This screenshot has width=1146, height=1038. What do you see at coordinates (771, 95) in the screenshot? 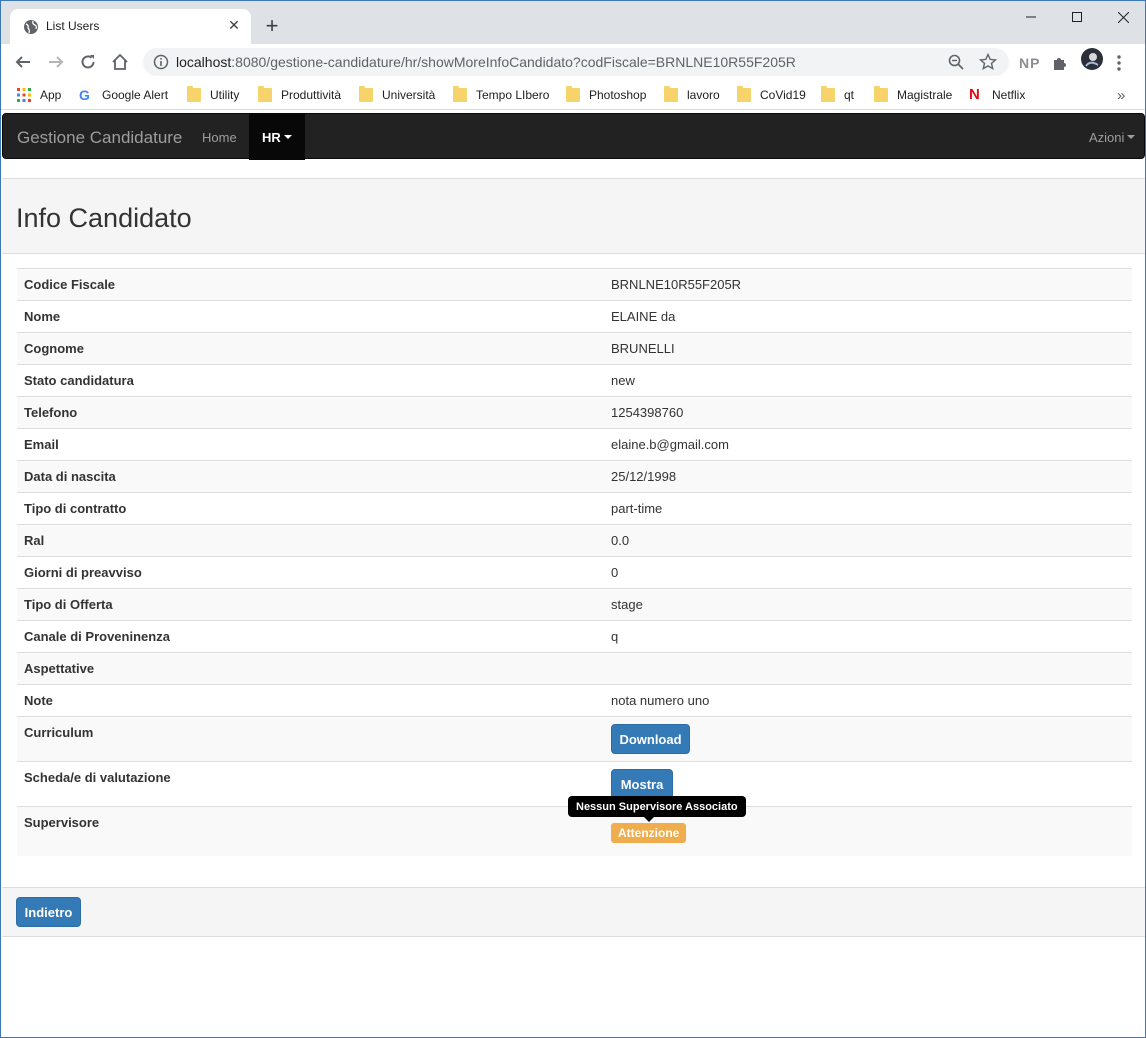
I see `bookmark-covid19: CoVid19` at bounding box center [771, 95].